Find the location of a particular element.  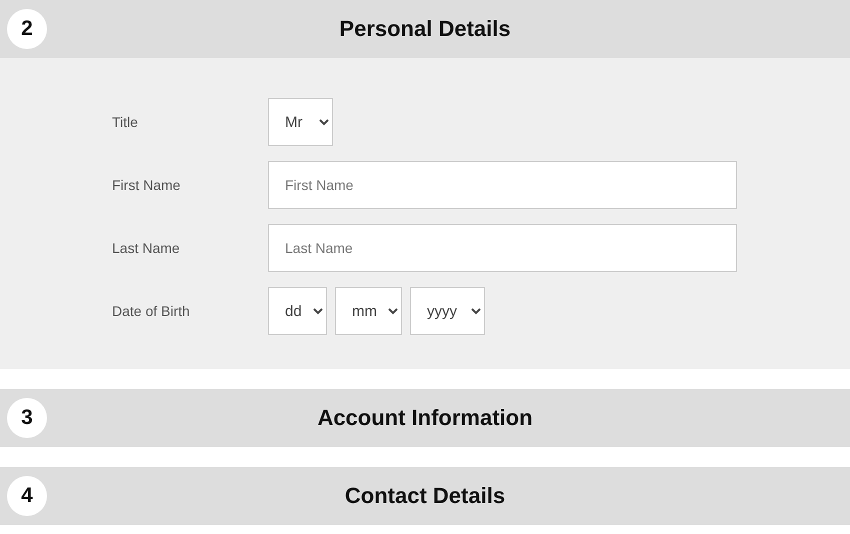

section-title: Personal Details is located at coordinates (425, 29).